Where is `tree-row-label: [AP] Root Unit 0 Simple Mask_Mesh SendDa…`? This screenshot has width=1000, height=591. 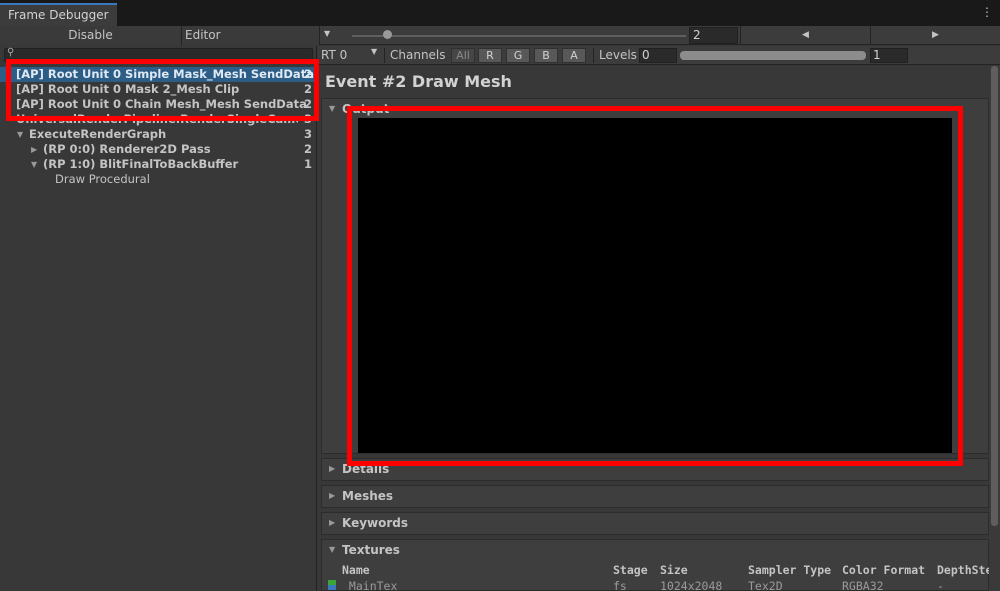
tree-row-label: [AP] Root Unit 0 Simple Mask_Mesh SendDa… is located at coordinates (165, 74).